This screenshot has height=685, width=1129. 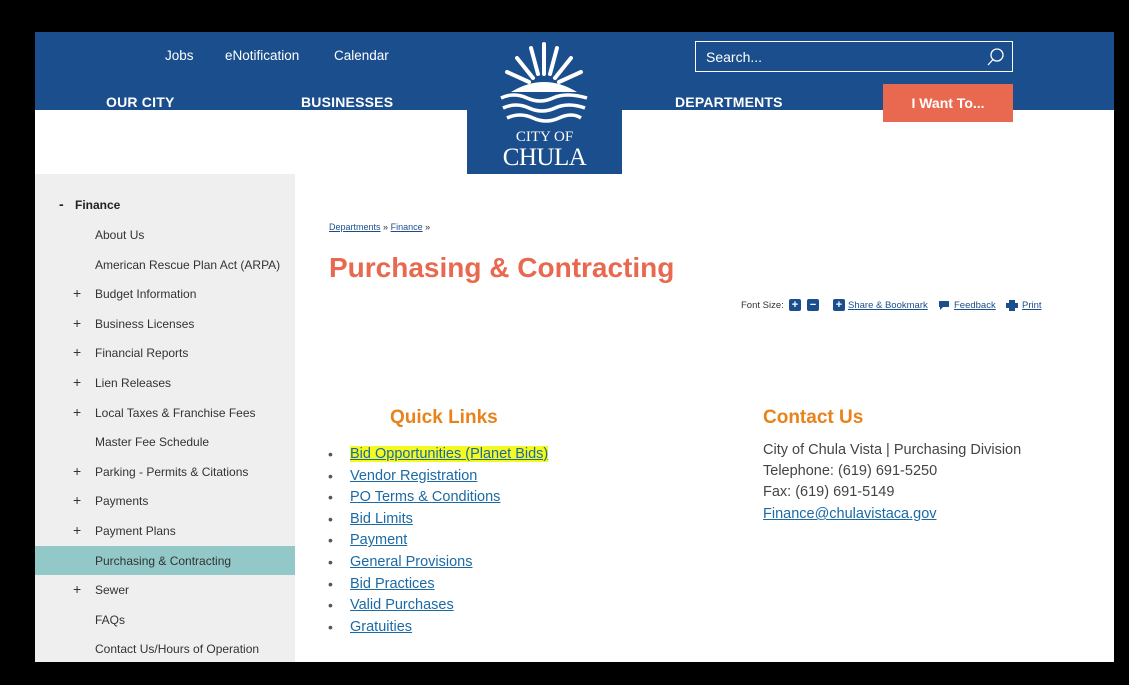 I want to click on sun-waves-icon, so click(x=544, y=82).